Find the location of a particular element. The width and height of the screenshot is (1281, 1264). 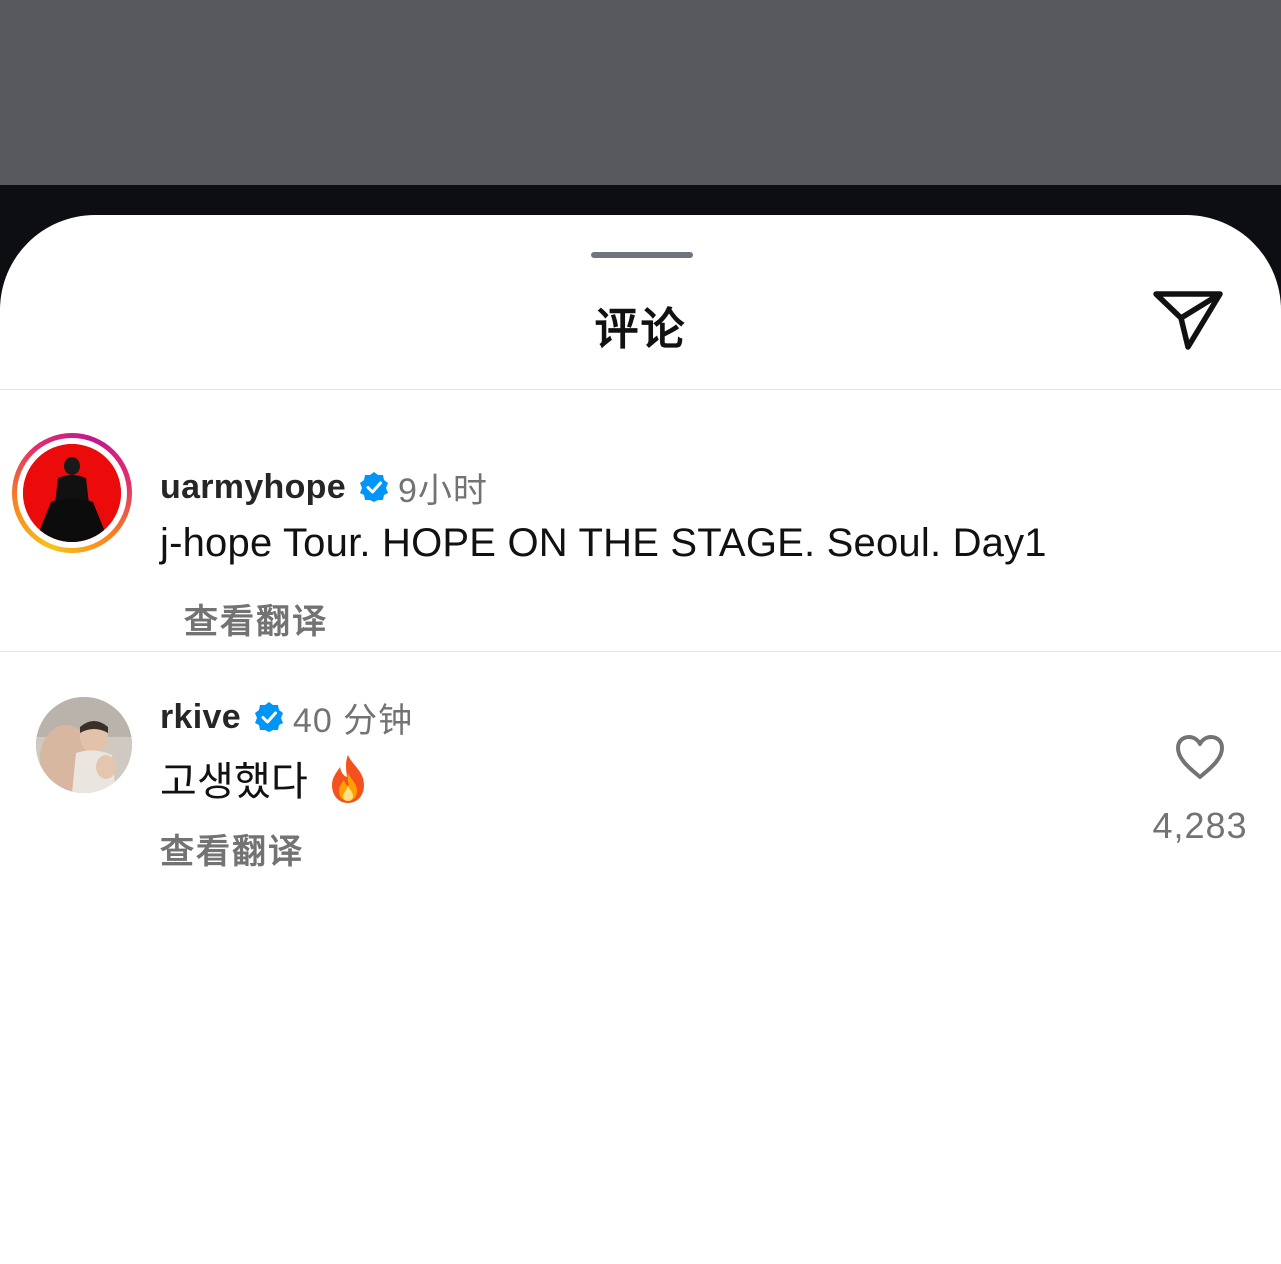

avatar-image is located at coordinates (72, 493).